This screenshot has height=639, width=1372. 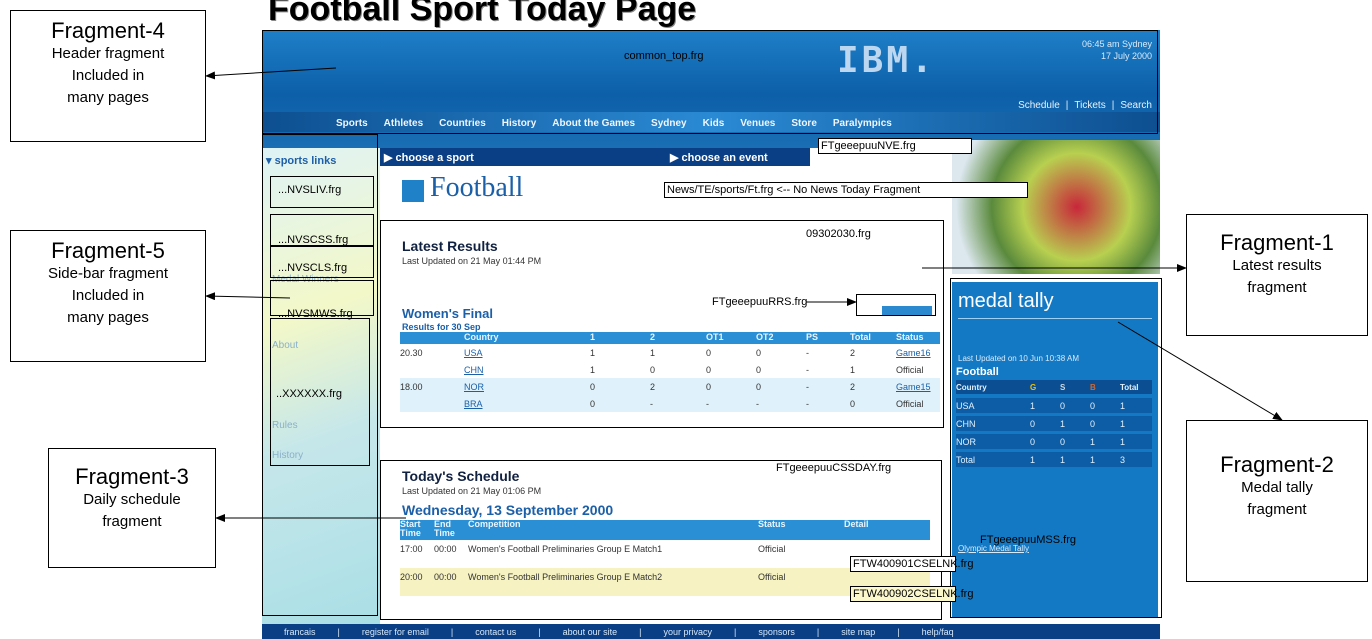 What do you see at coordinates (1028, 540) in the screenshot?
I see `fragment-label-medal: FTgeeepuuMSS.frg` at bounding box center [1028, 540].